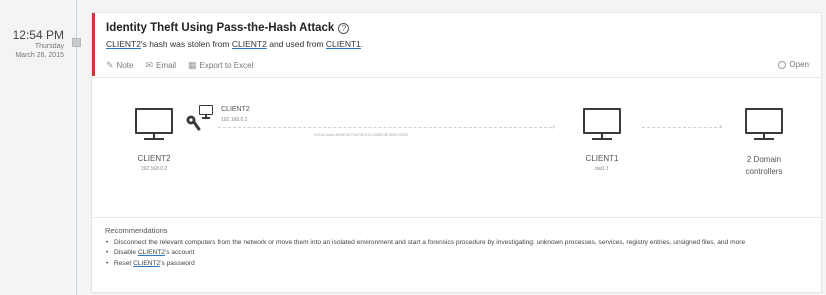  What do you see at coordinates (764, 124) in the screenshot?
I see `domain-controller-icon` at bounding box center [764, 124].